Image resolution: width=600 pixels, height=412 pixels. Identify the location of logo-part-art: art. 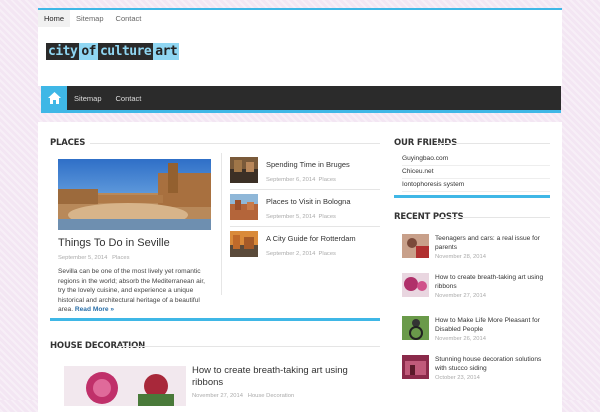
(166, 51).